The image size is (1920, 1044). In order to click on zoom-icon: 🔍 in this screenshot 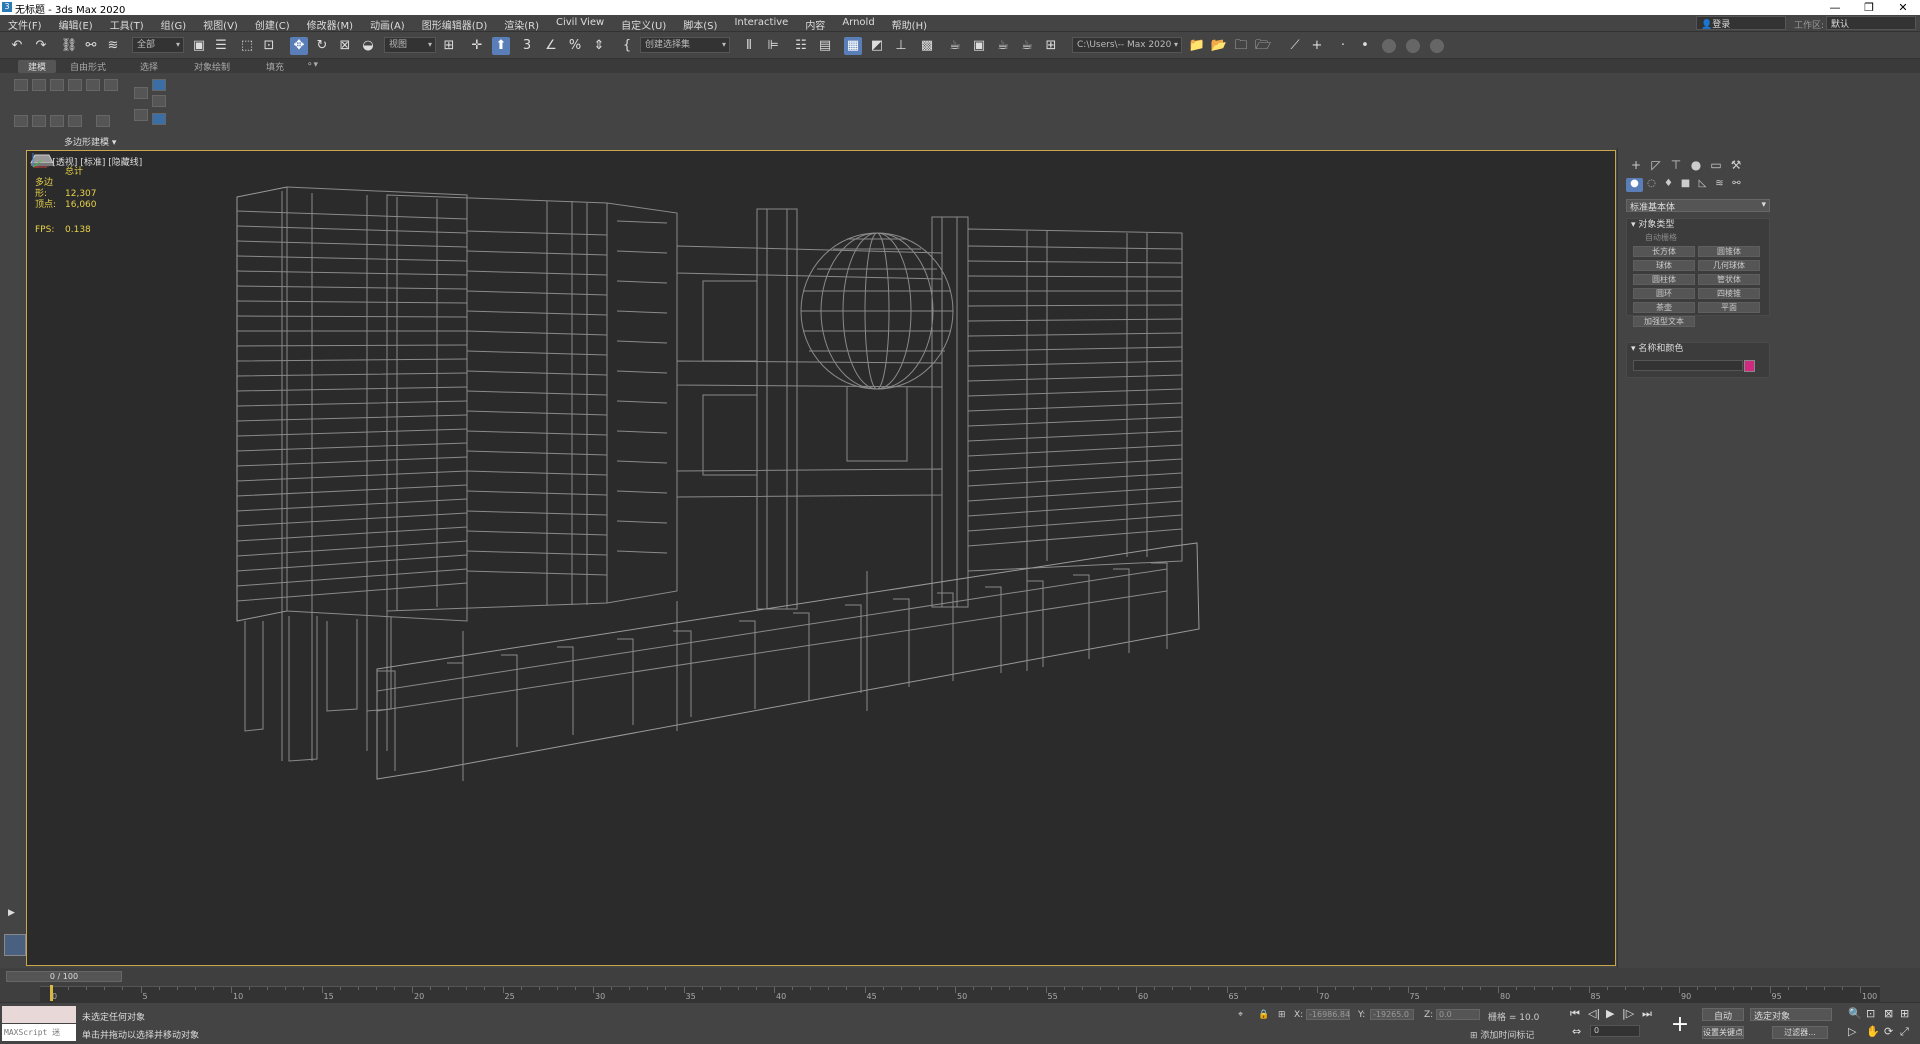, I will do `click(1855, 1013)`.